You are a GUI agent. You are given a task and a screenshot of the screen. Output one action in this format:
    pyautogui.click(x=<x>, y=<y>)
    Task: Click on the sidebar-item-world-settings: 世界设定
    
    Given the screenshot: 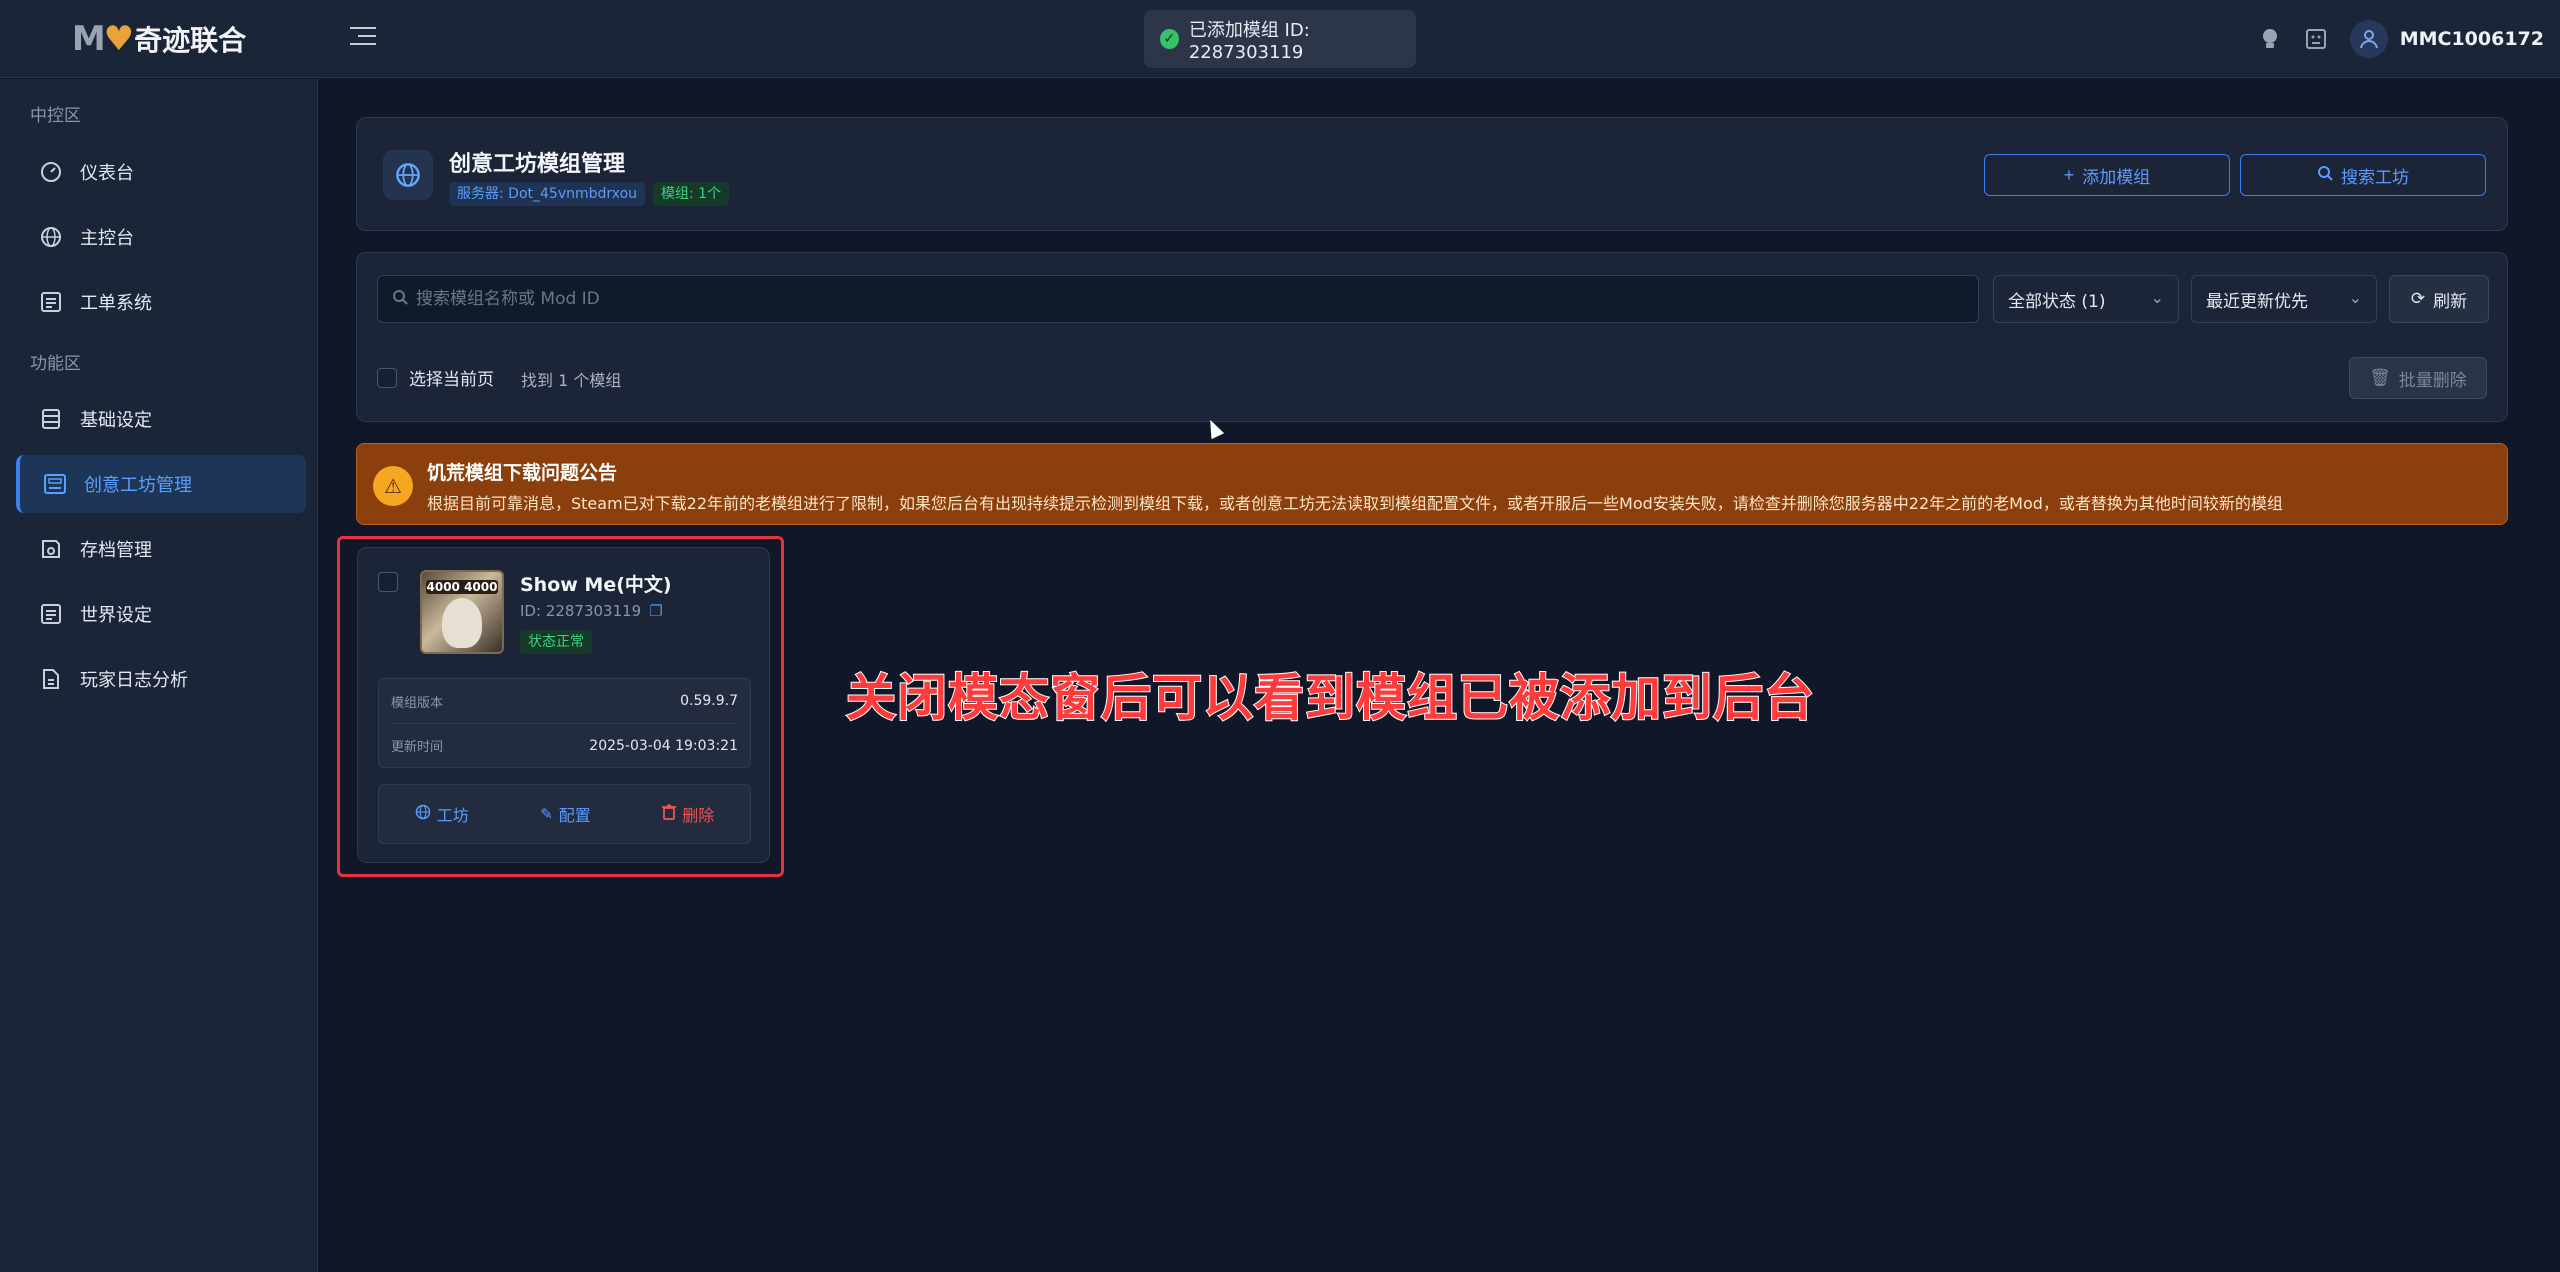 What is the action you would take?
    pyautogui.click(x=161, y=614)
    